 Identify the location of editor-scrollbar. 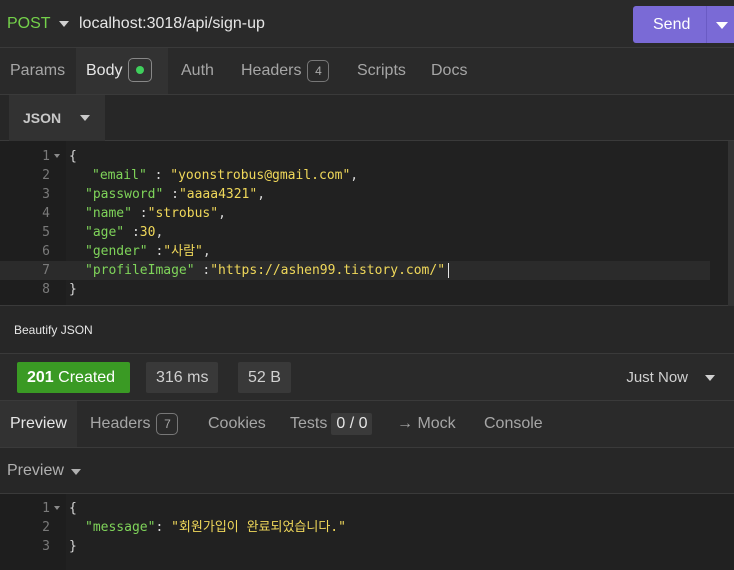
(731, 223).